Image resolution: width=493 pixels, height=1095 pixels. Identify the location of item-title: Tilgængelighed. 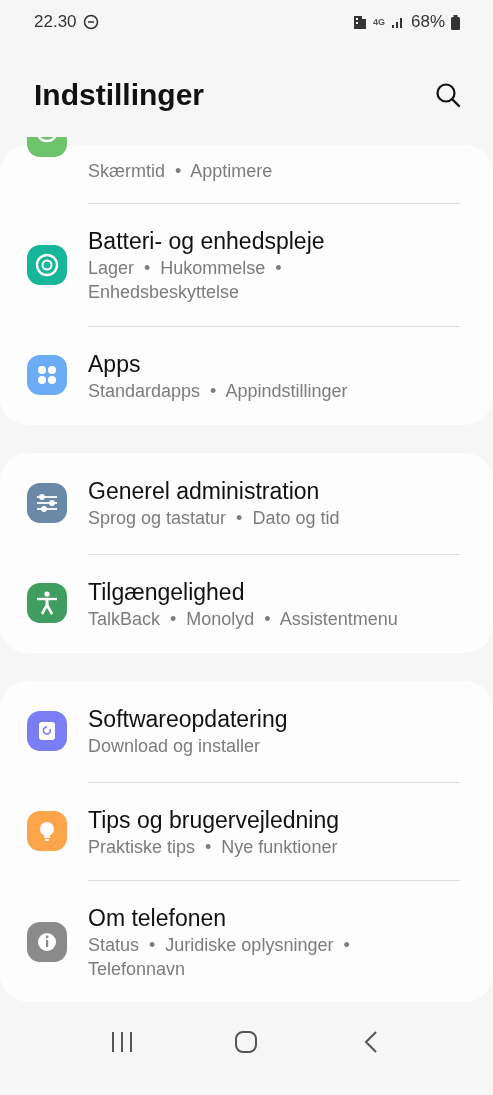
(257, 591).